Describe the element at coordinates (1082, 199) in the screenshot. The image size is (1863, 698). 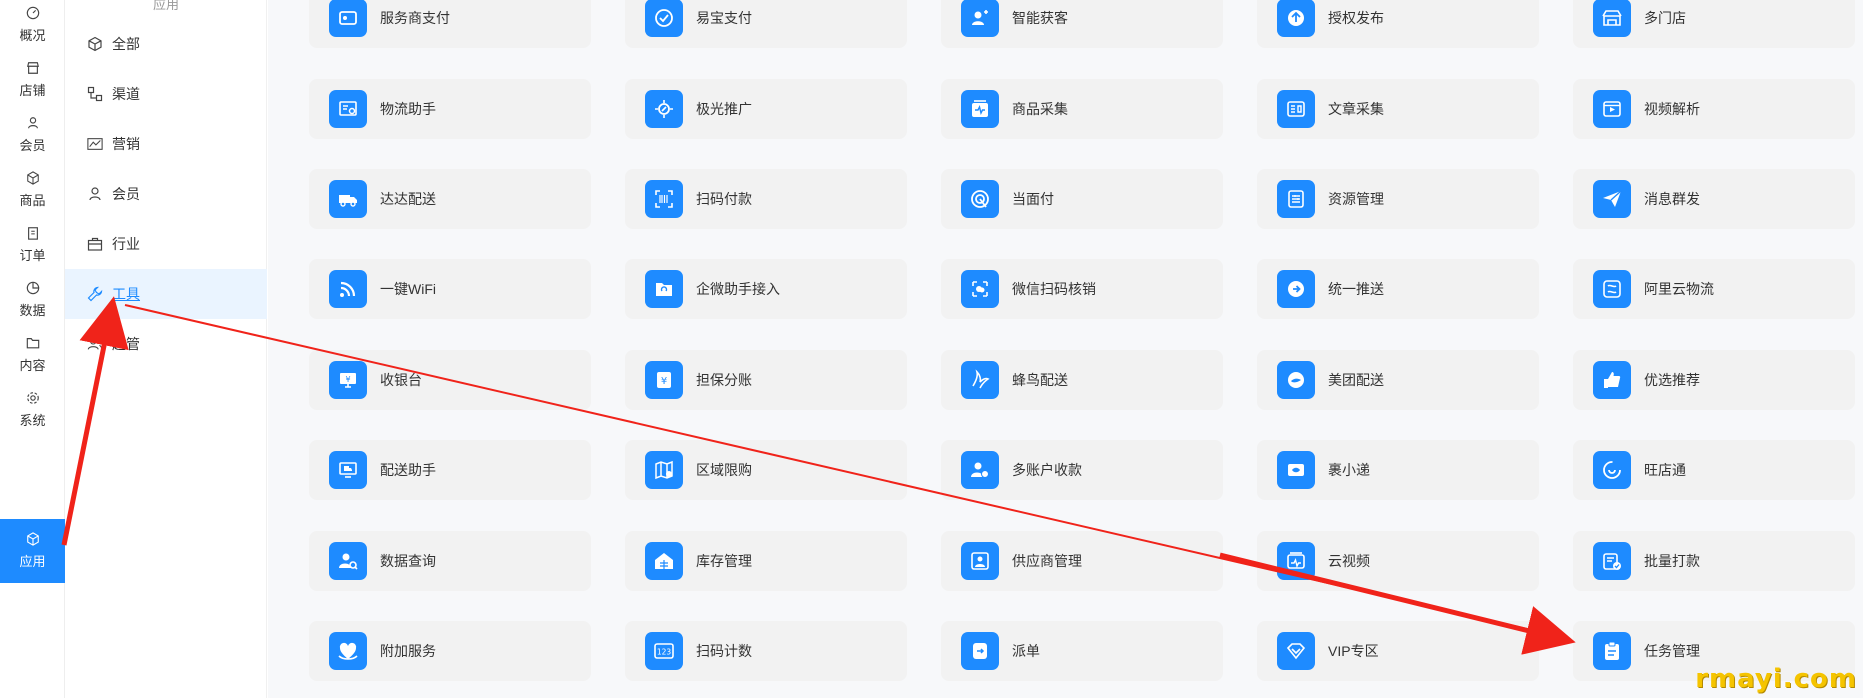
I see `app-card: 当面付` at that location.